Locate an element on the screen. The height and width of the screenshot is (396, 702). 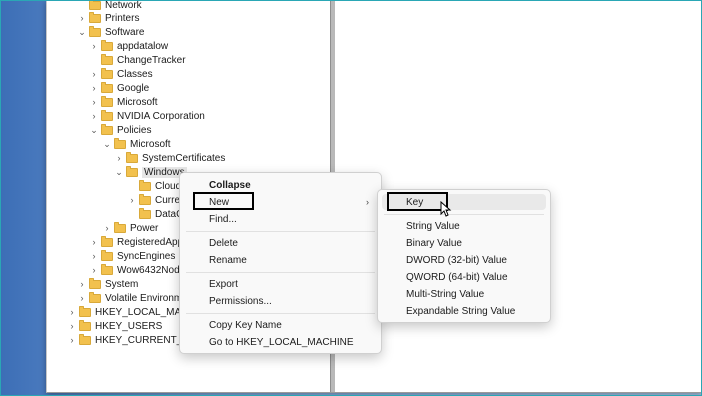
tree-item-label: Cloud is located at coordinates (168, 186).